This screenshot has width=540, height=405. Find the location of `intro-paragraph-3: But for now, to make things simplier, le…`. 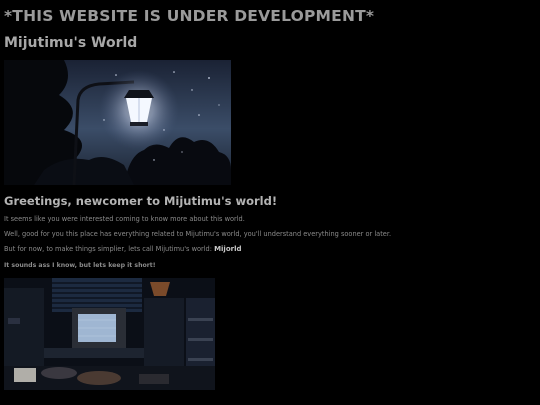

intro-paragraph-3: But for now, to make things simplier, le… is located at coordinates (123, 249).